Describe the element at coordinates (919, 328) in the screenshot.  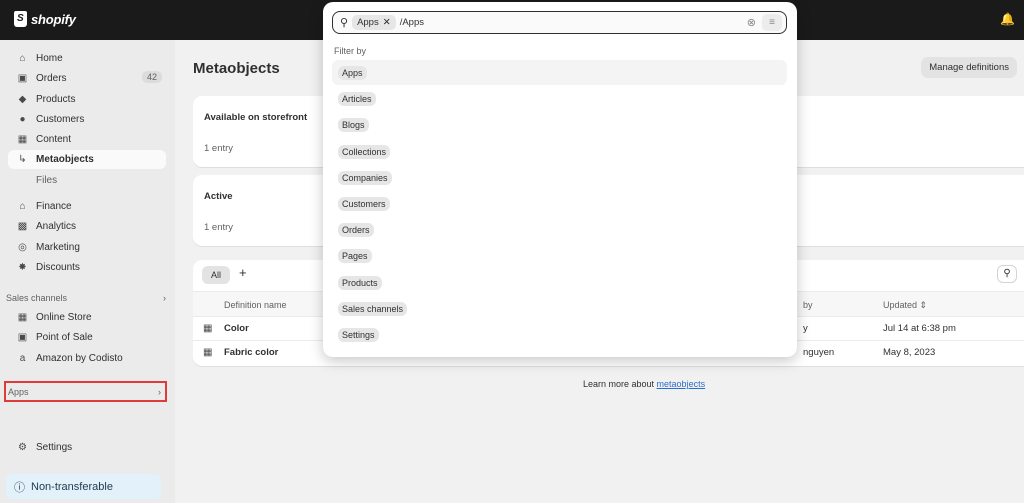
I see `definition-updated: Jul 14 at 6:38 pm` at that location.